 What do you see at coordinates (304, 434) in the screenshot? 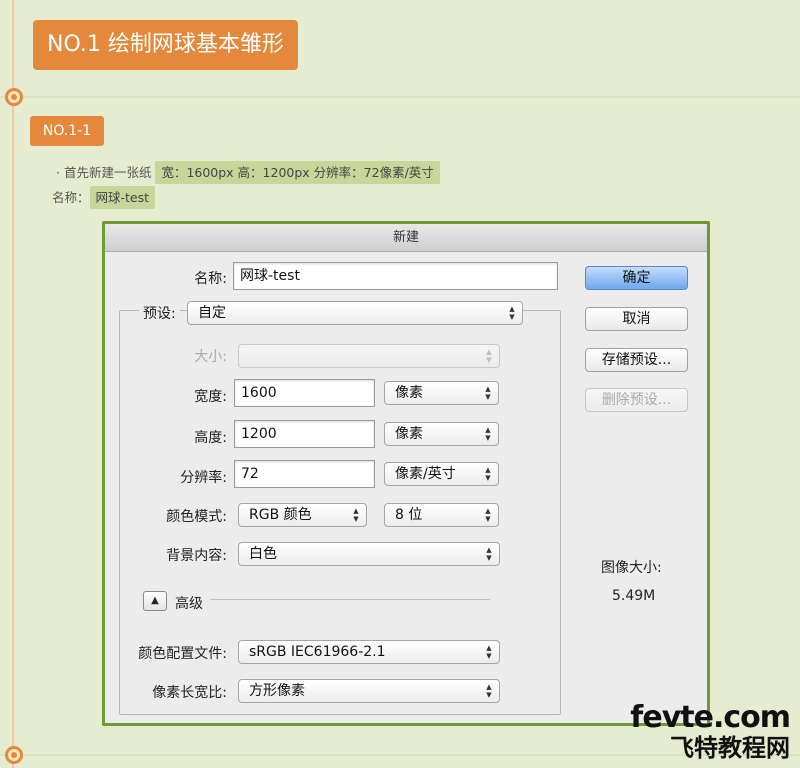
I see `height-input: 1200` at bounding box center [304, 434].